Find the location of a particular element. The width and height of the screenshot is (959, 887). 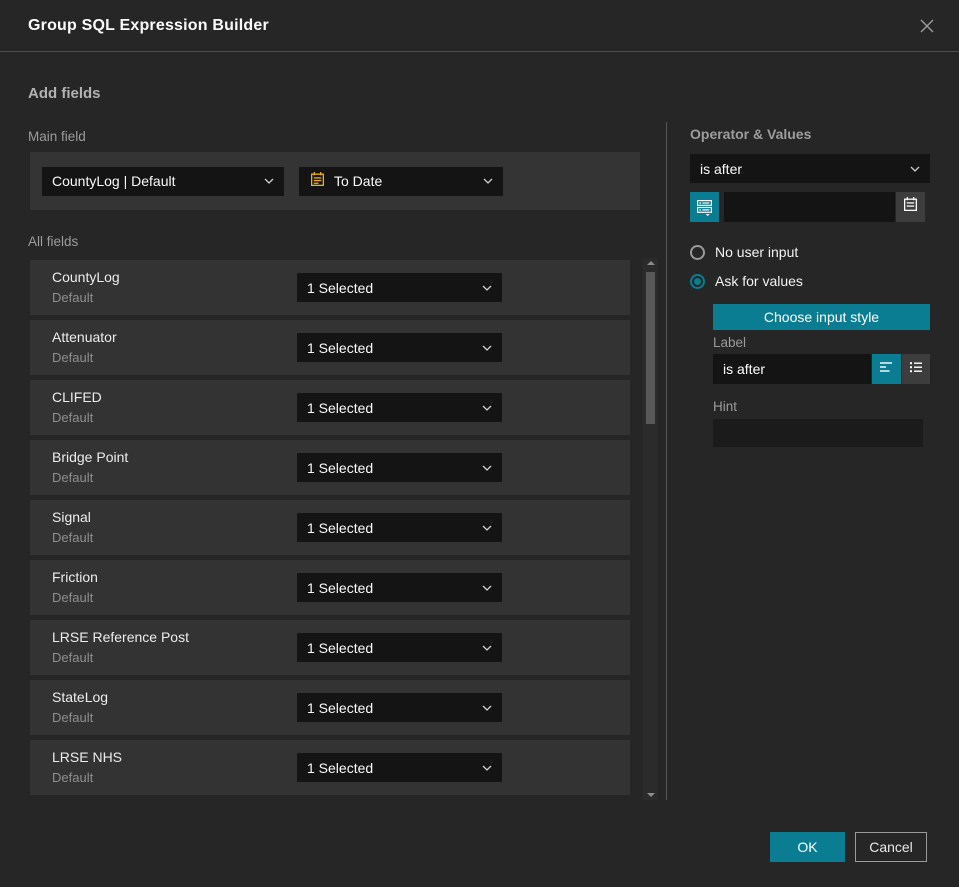

field-row: LRSE NHS Default 1 Selected is located at coordinates (330, 767).